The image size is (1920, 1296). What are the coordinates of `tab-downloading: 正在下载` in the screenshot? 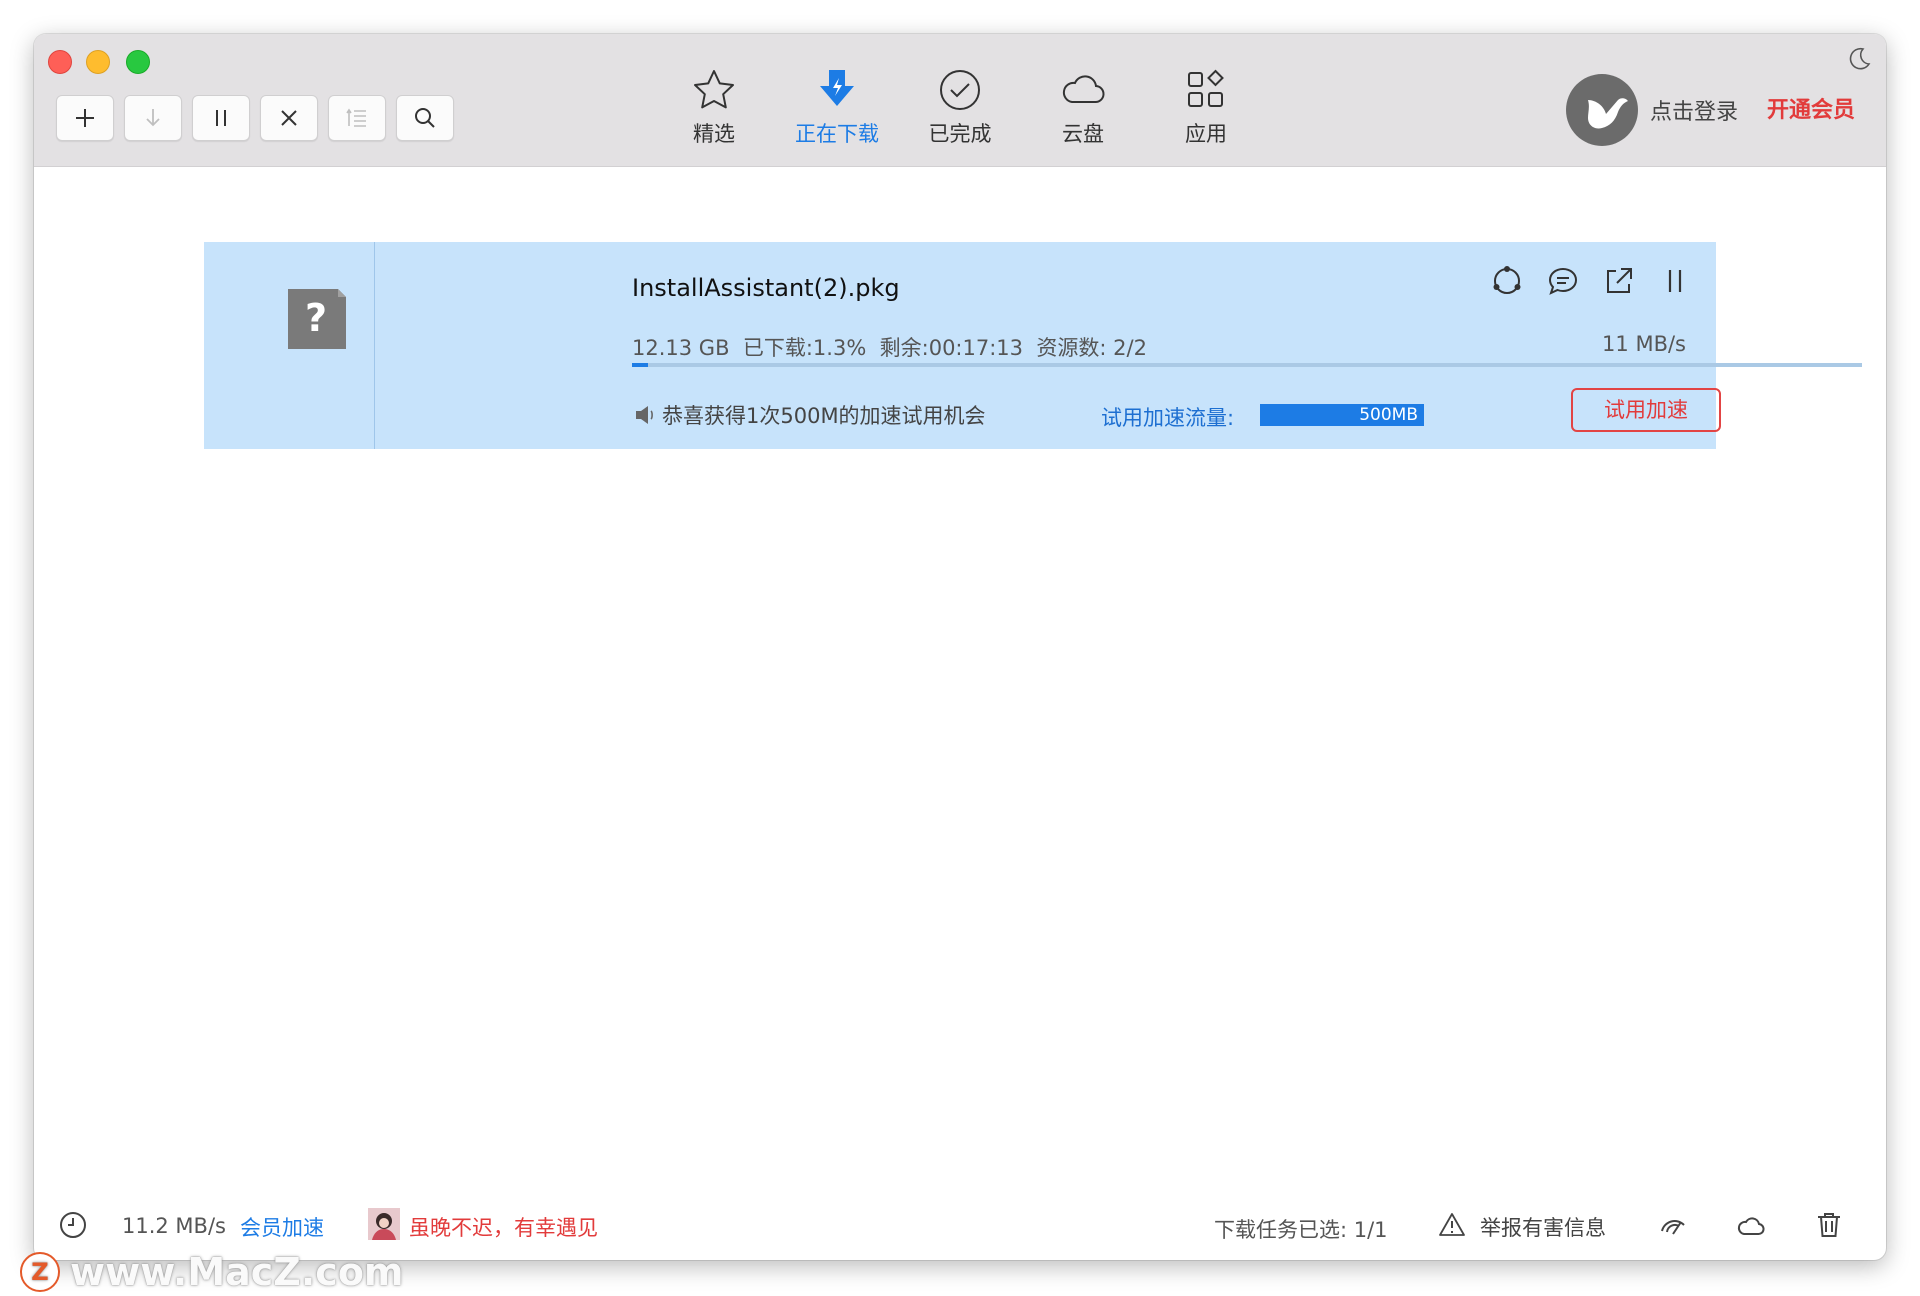 It's located at (837, 111).